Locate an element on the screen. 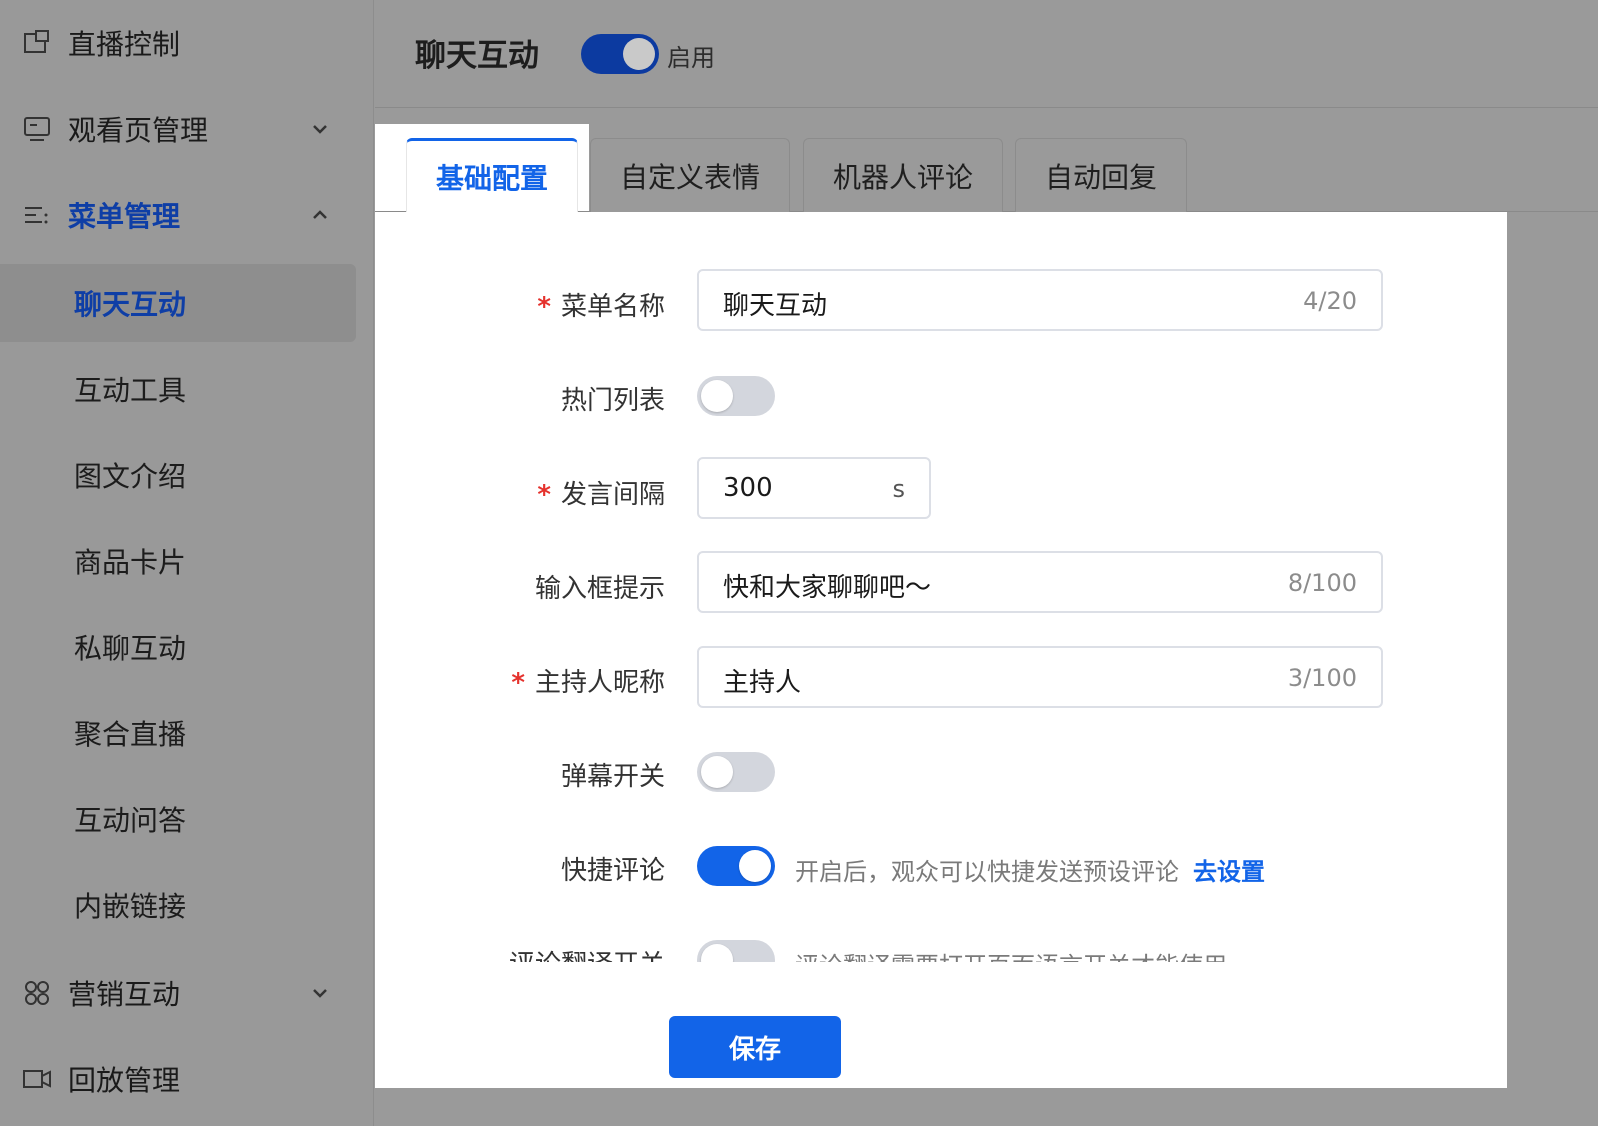 Image resolution: width=1598 pixels, height=1126 pixels. sidebar-item-live-control: 直播控制 is located at coordinates (187, 43).